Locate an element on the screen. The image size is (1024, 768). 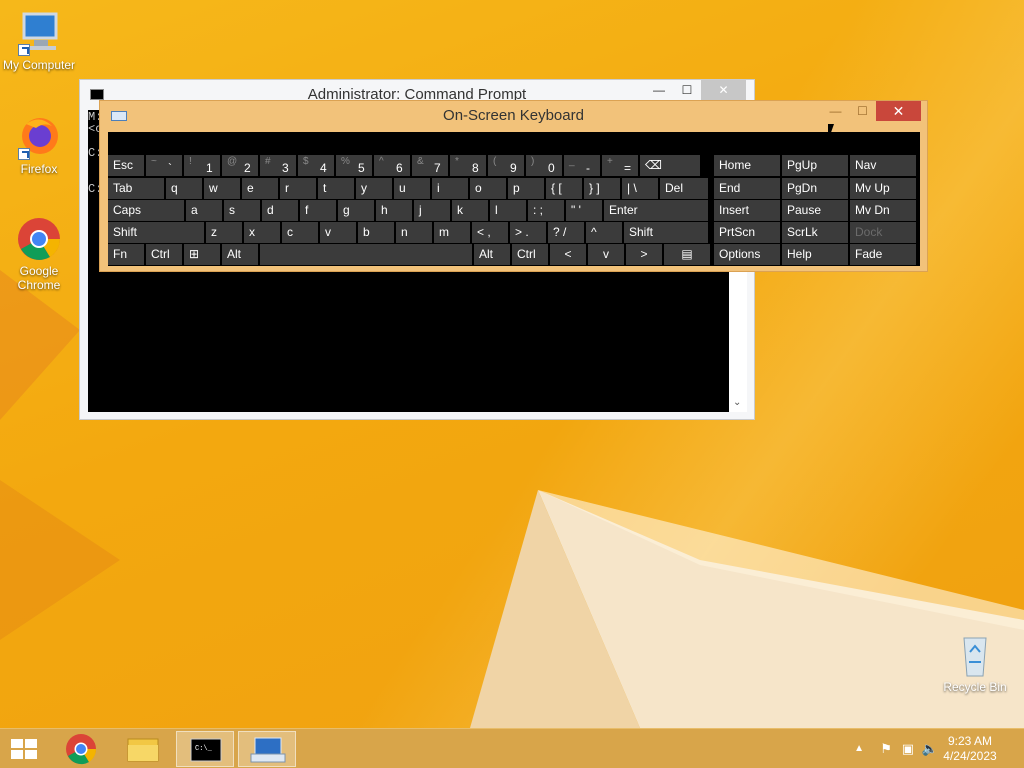
key-5: Alt is located at coordinates (492, 254).